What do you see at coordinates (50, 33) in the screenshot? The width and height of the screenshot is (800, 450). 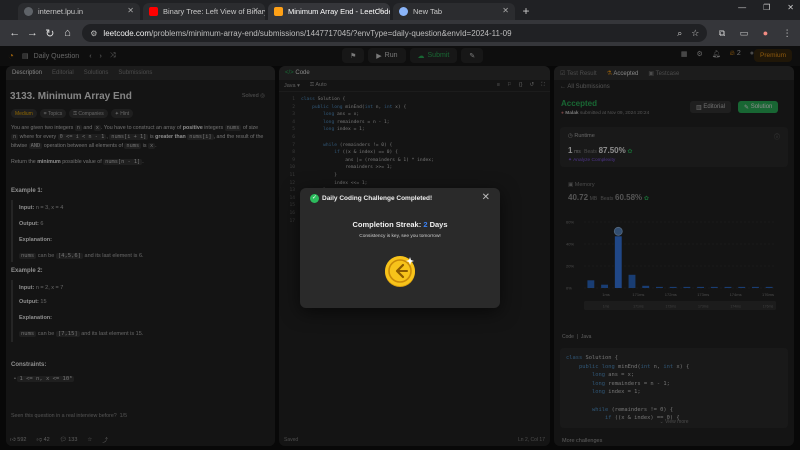 I see `reload-icon: ↻` at bounding box center [50, 33].